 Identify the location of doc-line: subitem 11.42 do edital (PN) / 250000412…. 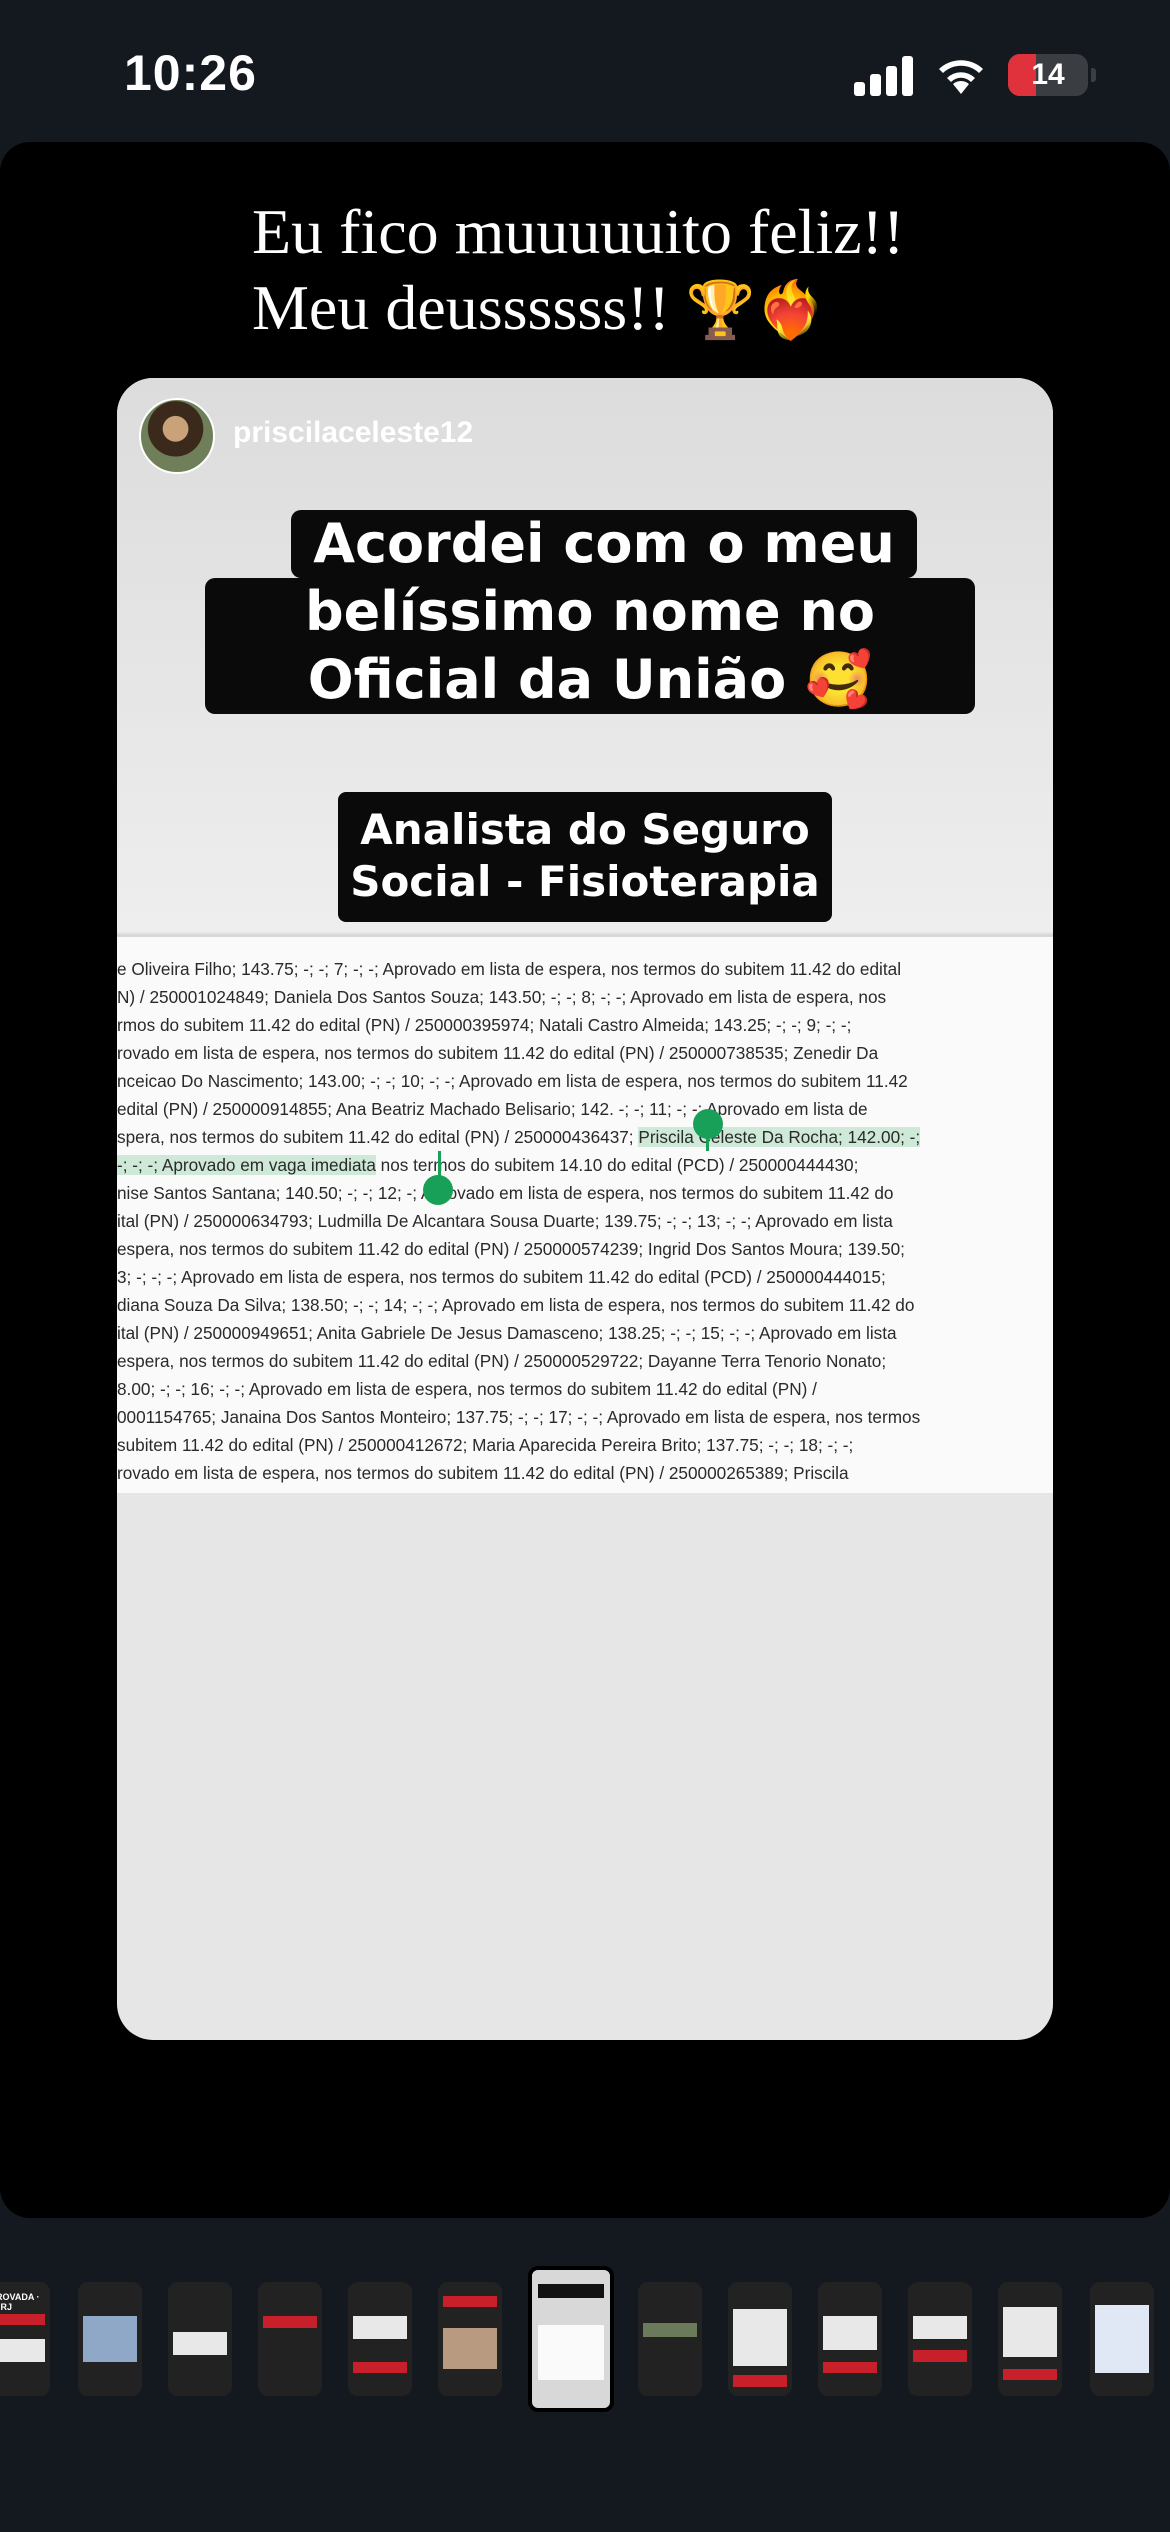
(485, 1445).